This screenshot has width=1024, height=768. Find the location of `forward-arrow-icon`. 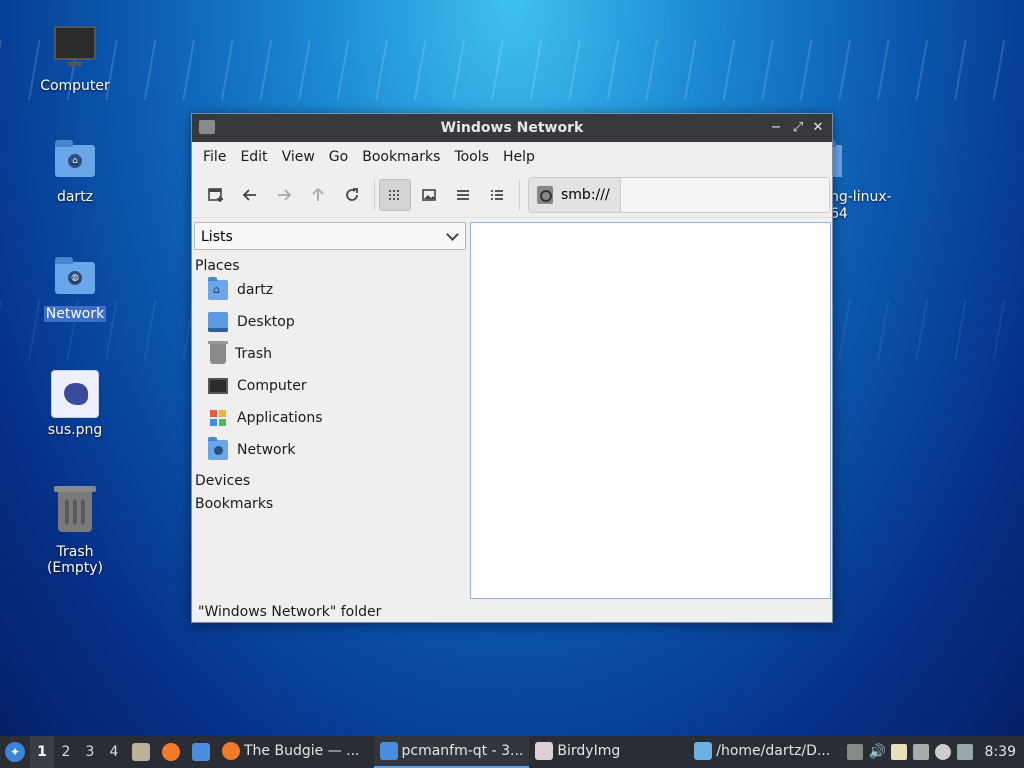

forward-arrow-icon is located at coordinates (284, 195).